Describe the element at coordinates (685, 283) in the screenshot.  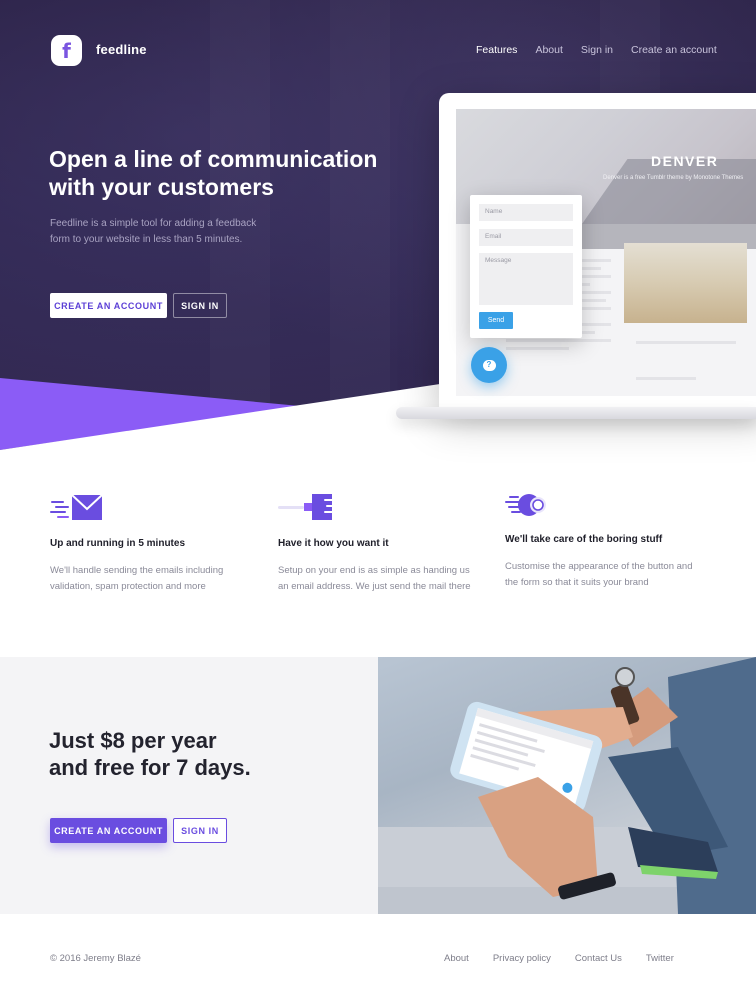
I see `mockup-field-photo` at that location.